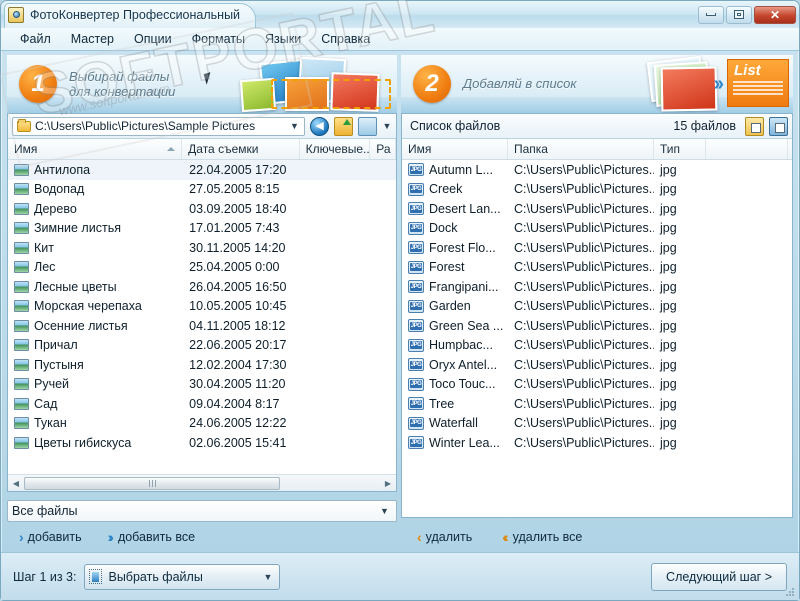 This screenshot has width=800, height=601. I want to click on column-header-folder: Папка, so click(581, 149).